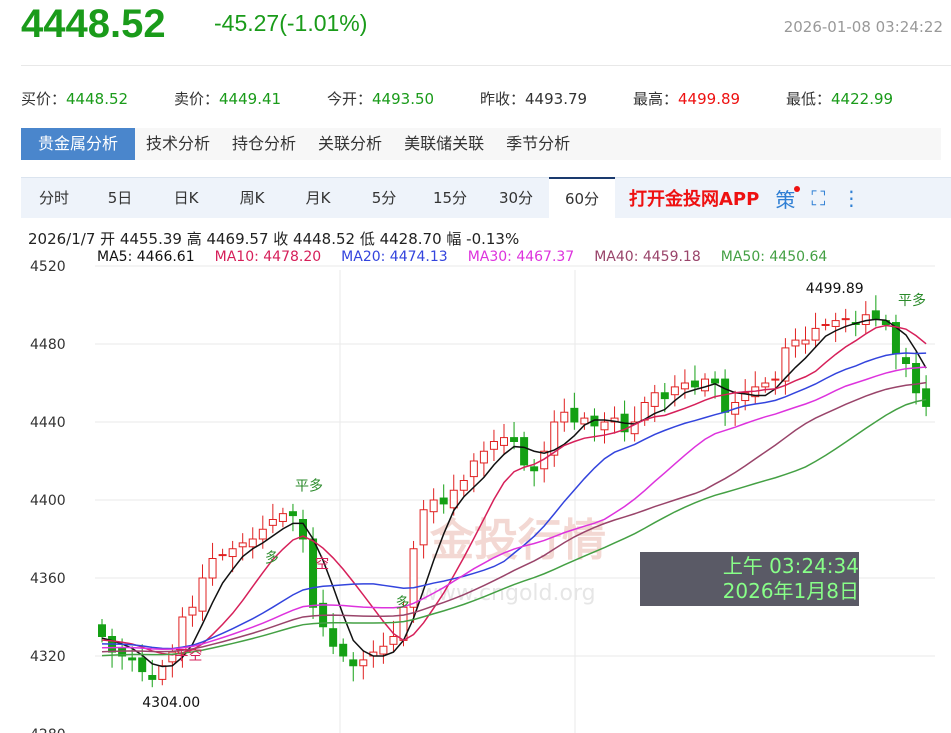 Image resolution: width=951 pixels, height=733 pixels. Describe the element at coordinates (48, 579) in the screenshot. I see `y-tick-label: 4360` at that location.